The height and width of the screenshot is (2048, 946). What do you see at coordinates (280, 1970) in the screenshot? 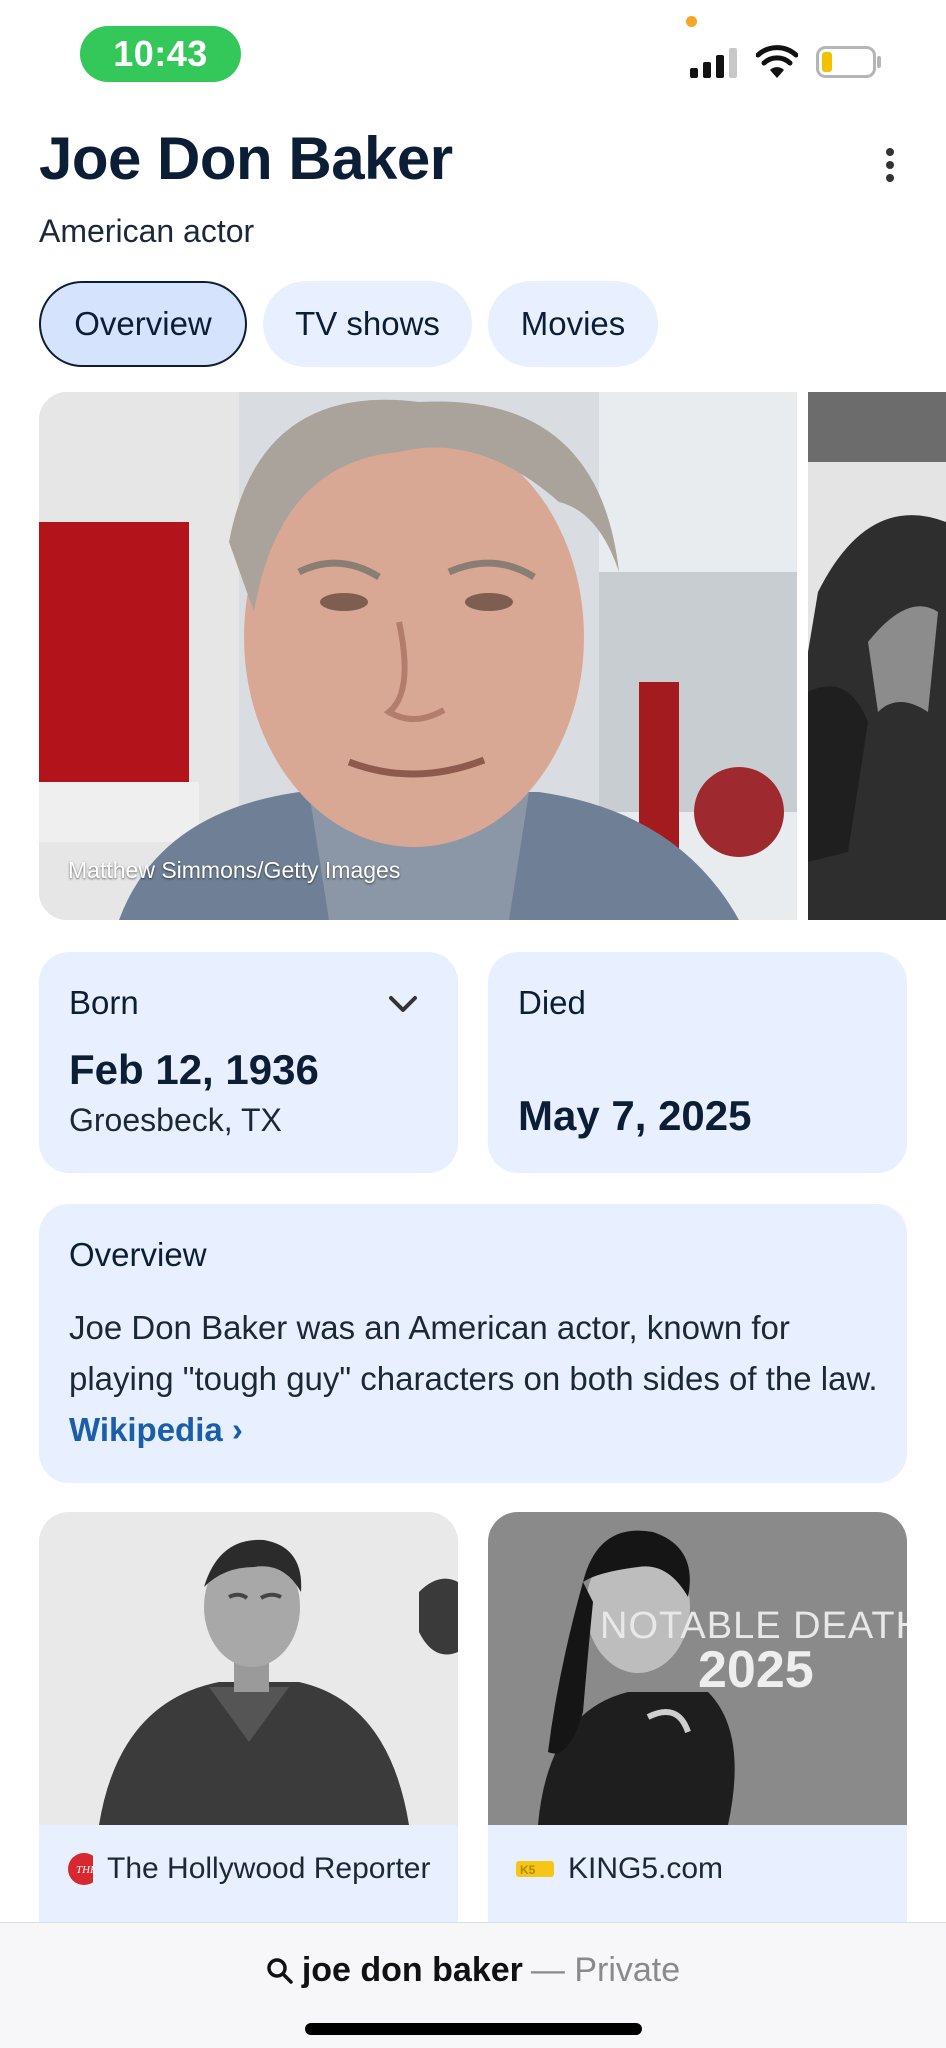
I see `search-icon` at bounding box center [280, 1970].